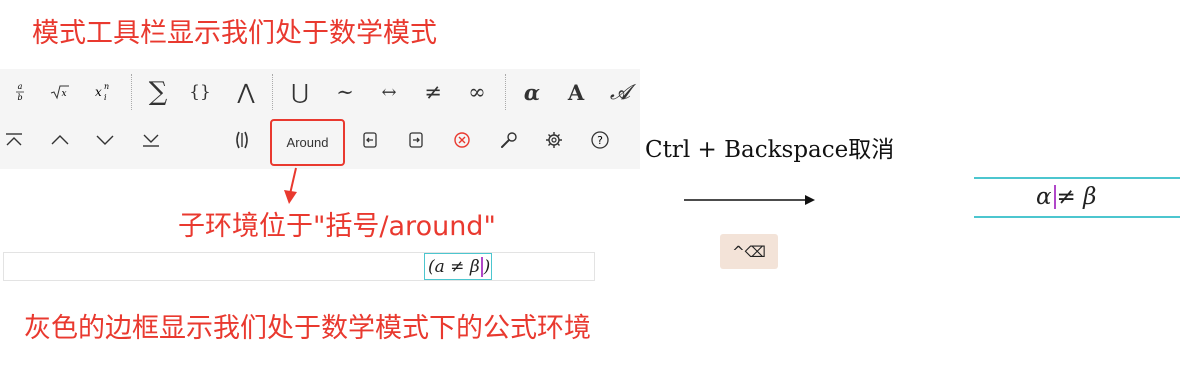 This screenshot has width=1187, height=366. I want to click on formula-close-paren: ), so click(487, 266).